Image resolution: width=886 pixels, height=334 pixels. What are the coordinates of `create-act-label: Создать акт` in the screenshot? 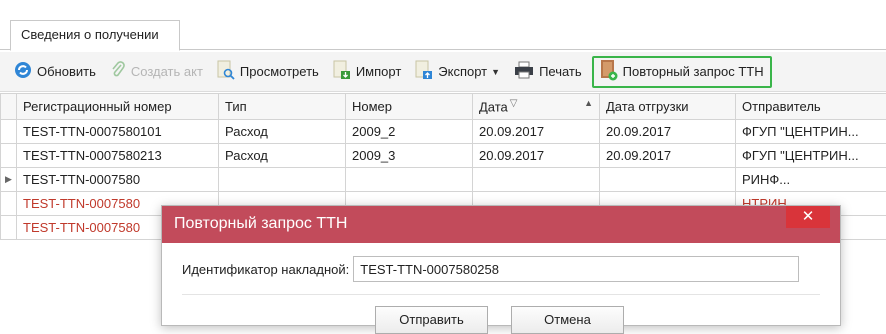 It's located at (167, 71).